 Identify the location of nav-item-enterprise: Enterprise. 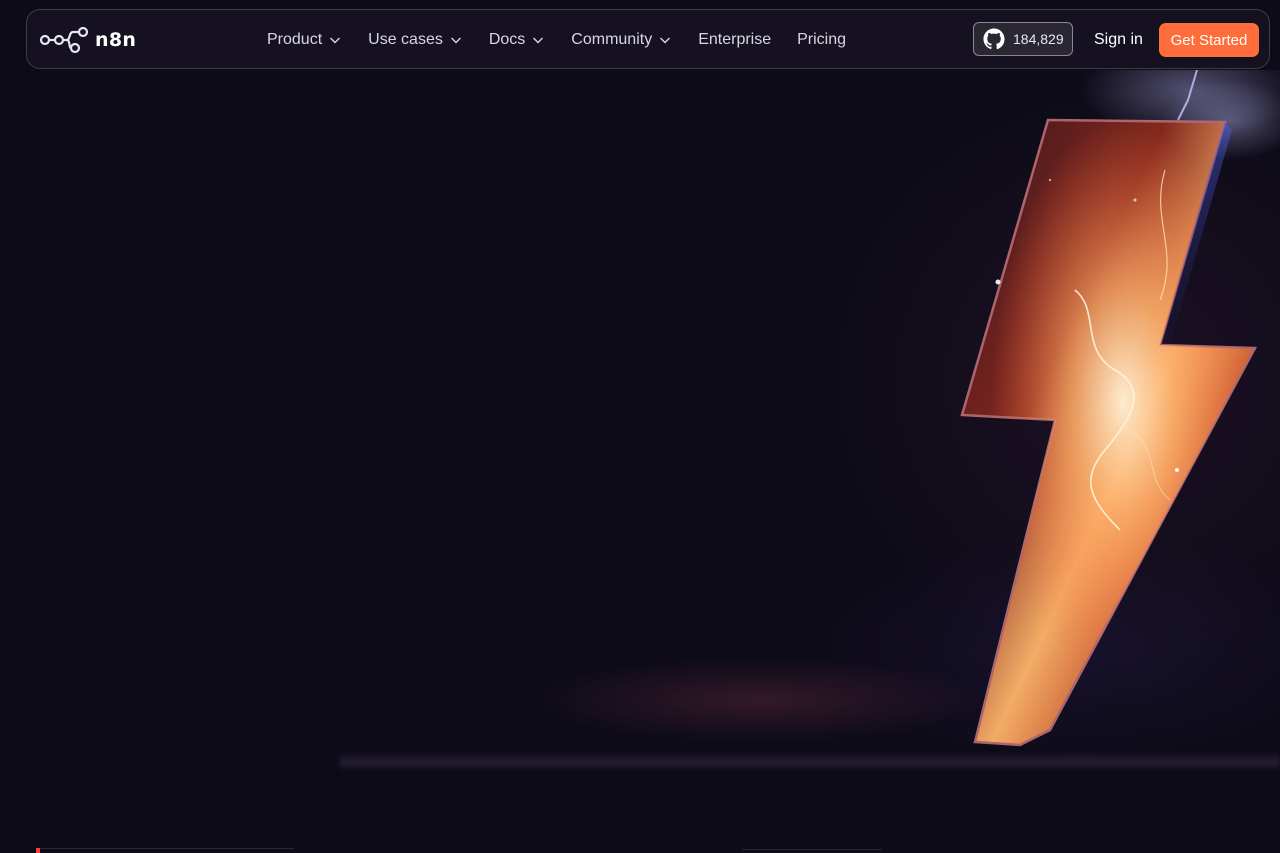
(734, 40).